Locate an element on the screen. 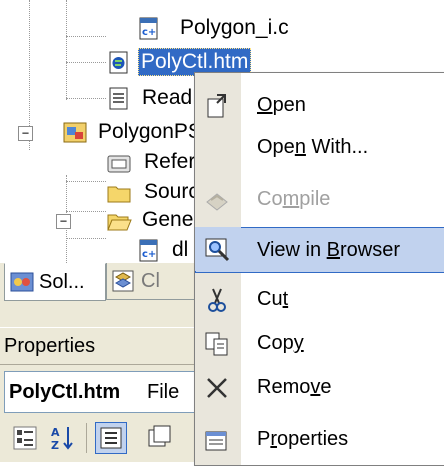 Image resolution: width=444 pixels, height=466 pixels. svg-text: Z is located at coordinates (55, 445).